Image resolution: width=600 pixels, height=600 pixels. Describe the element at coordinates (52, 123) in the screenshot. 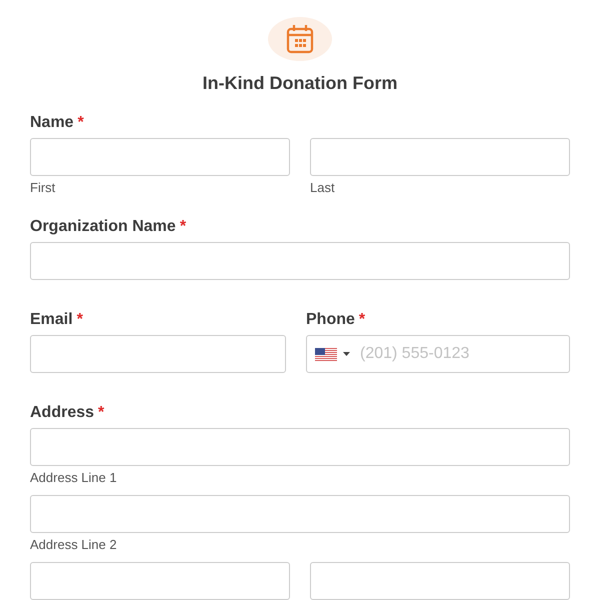

I see `field-label: Name` at that location.